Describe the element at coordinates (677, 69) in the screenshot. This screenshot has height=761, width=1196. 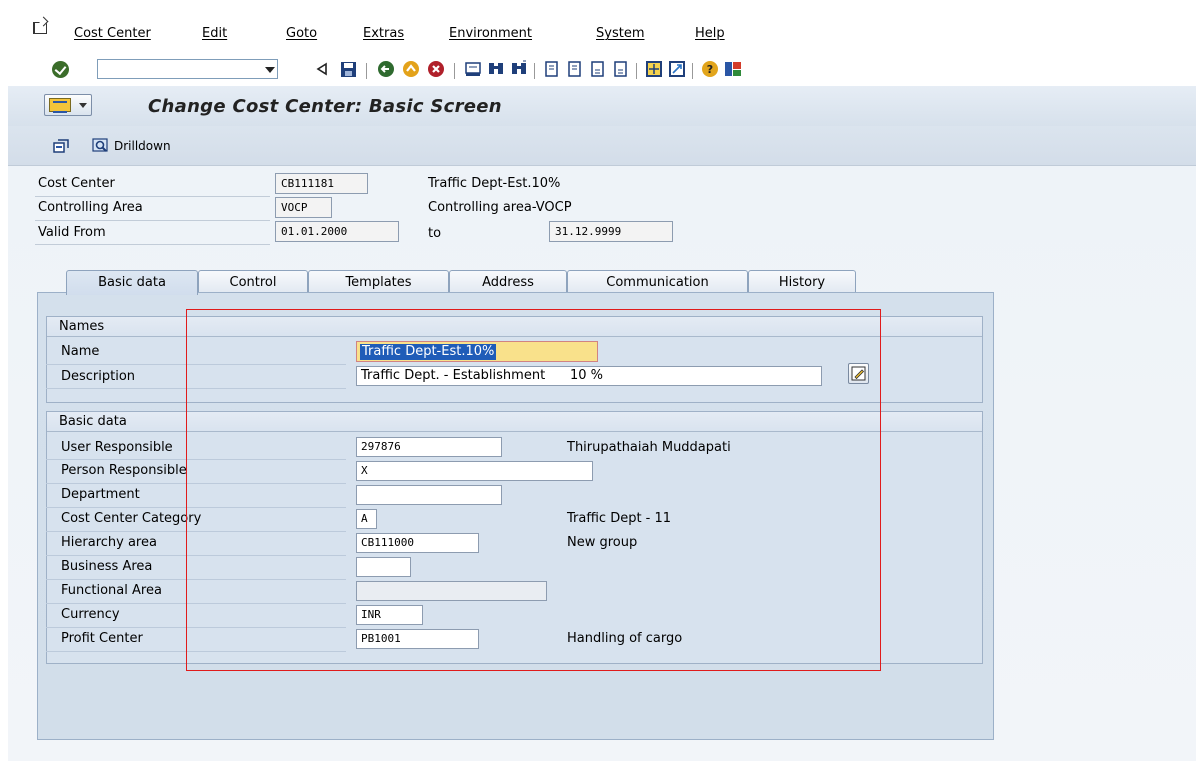
I see `shortcut-icon` at that location.